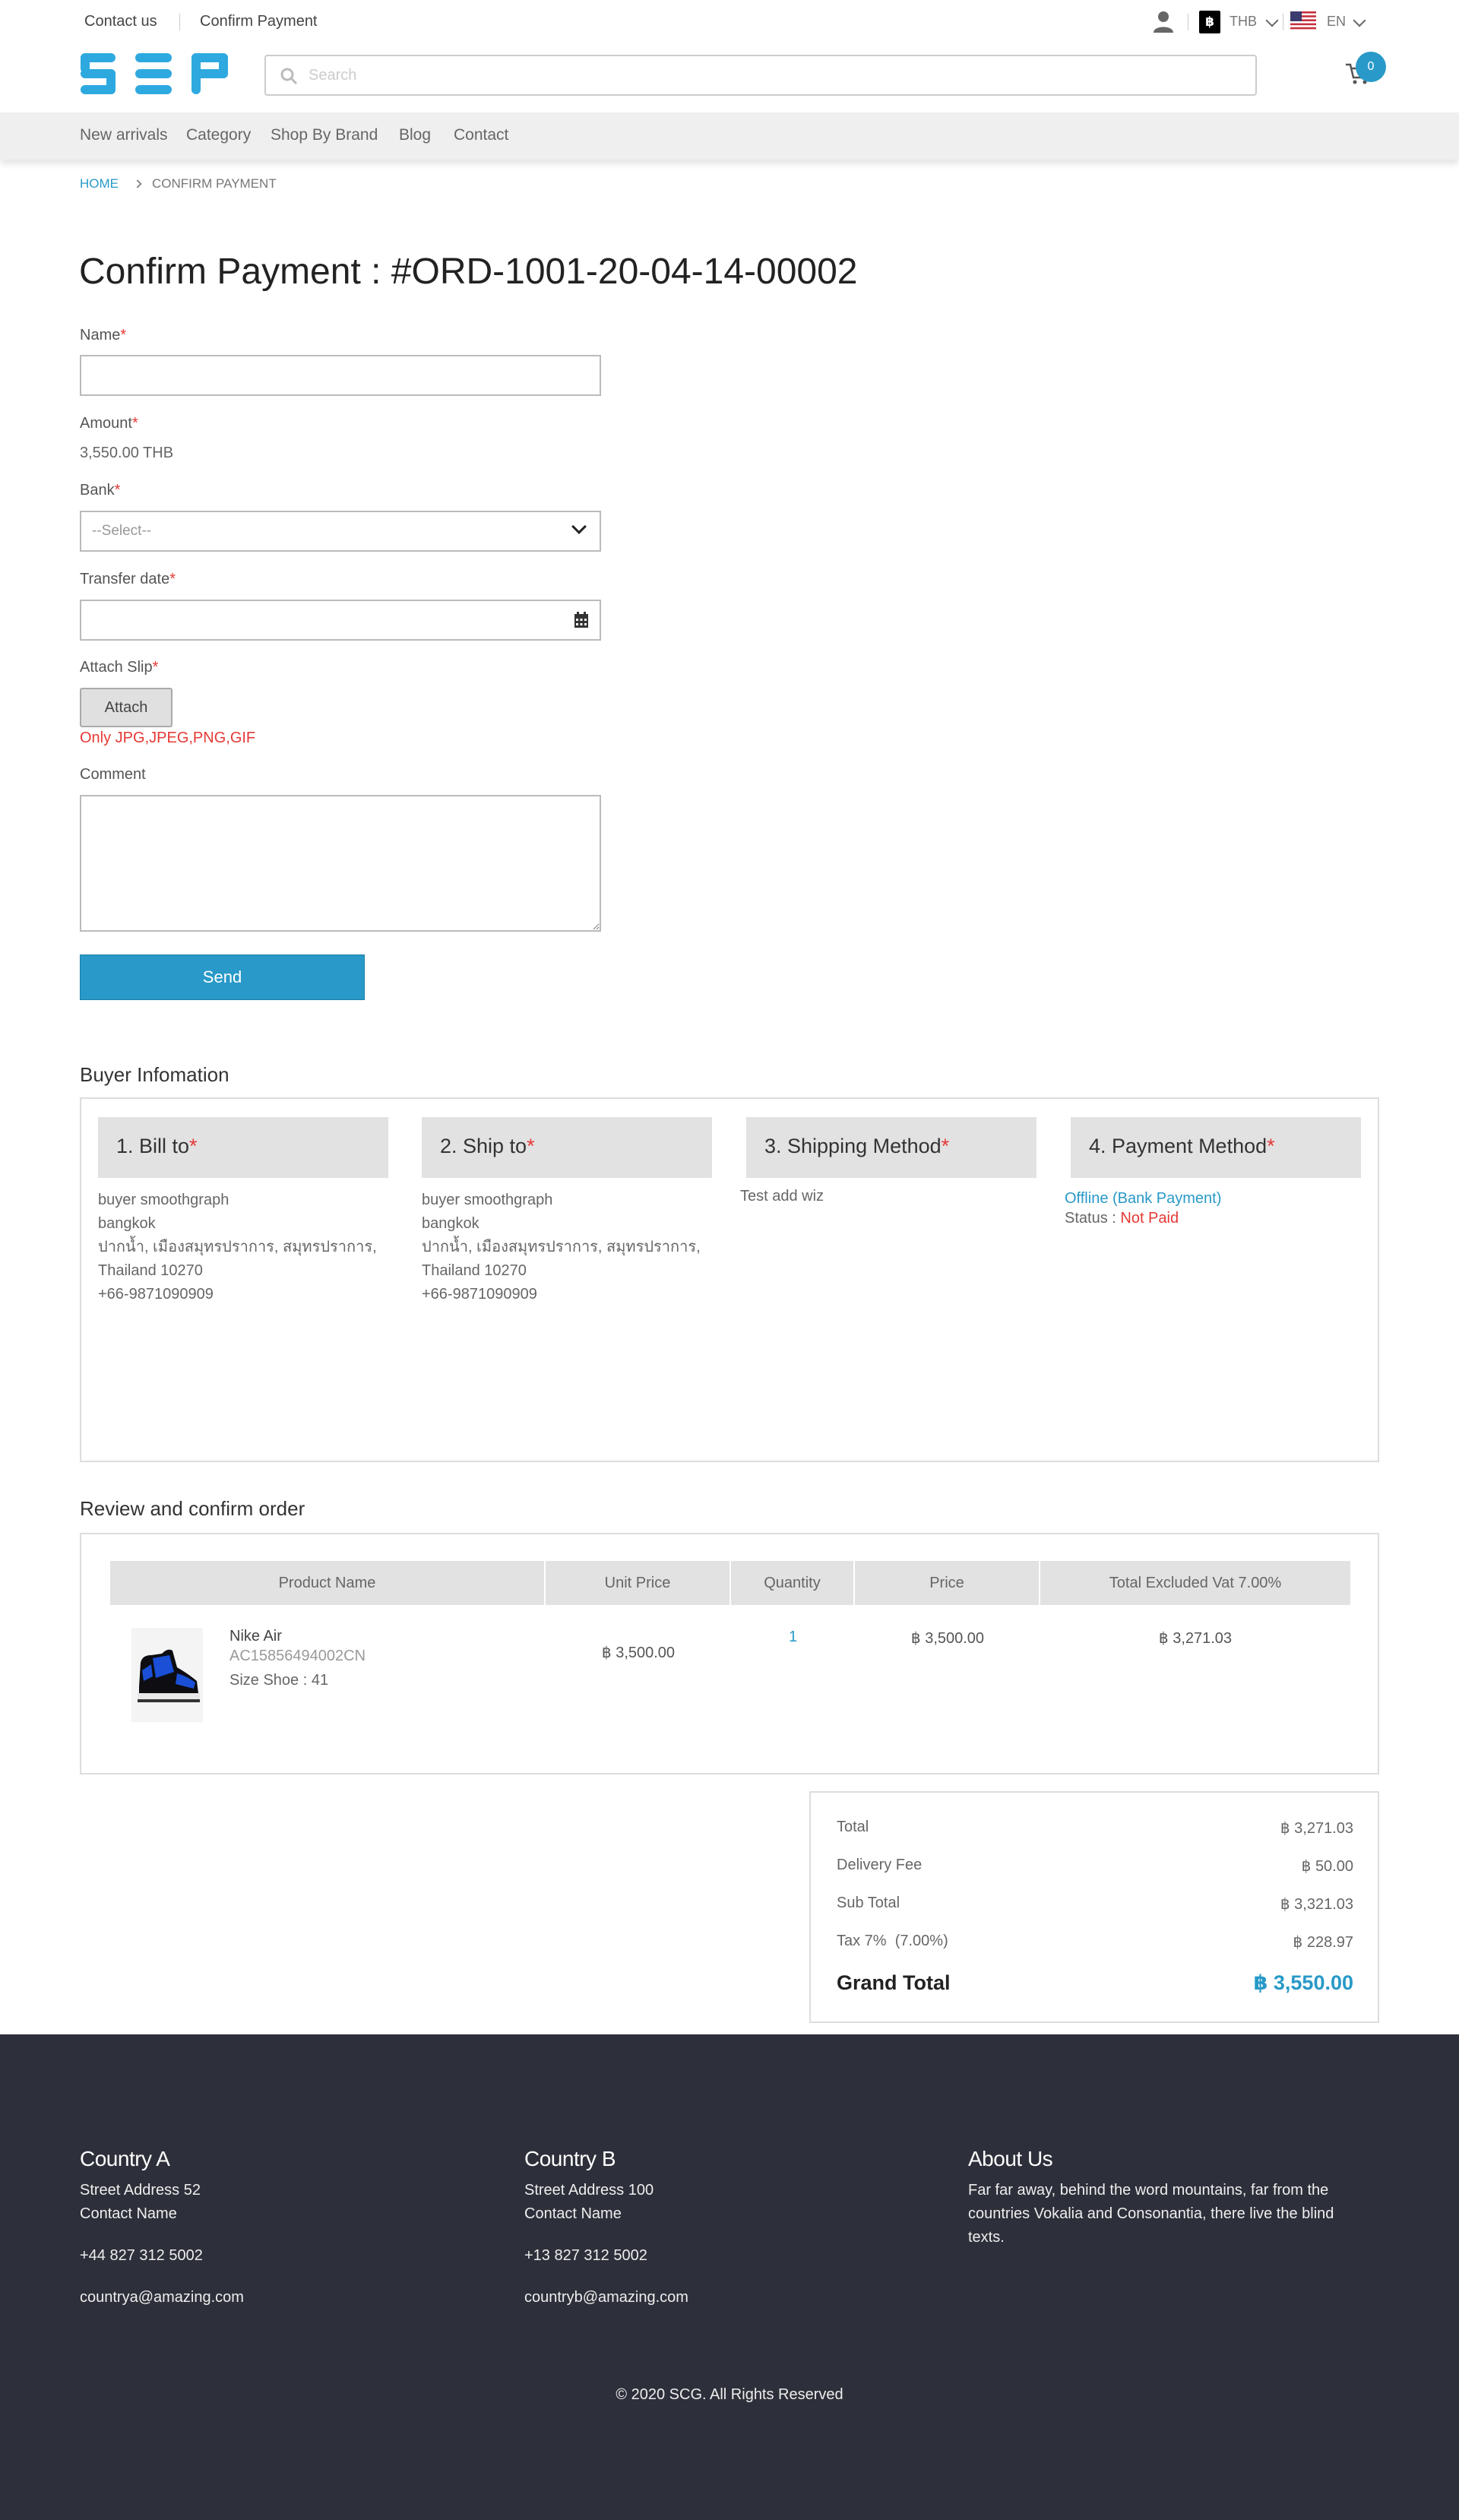 Image resolution: width=1459 pixels, height=2520 pixels. What do you see at coordinates (1163, 21) in the screenshot?
I see `user-icon` at bounding box center [1163, 21].